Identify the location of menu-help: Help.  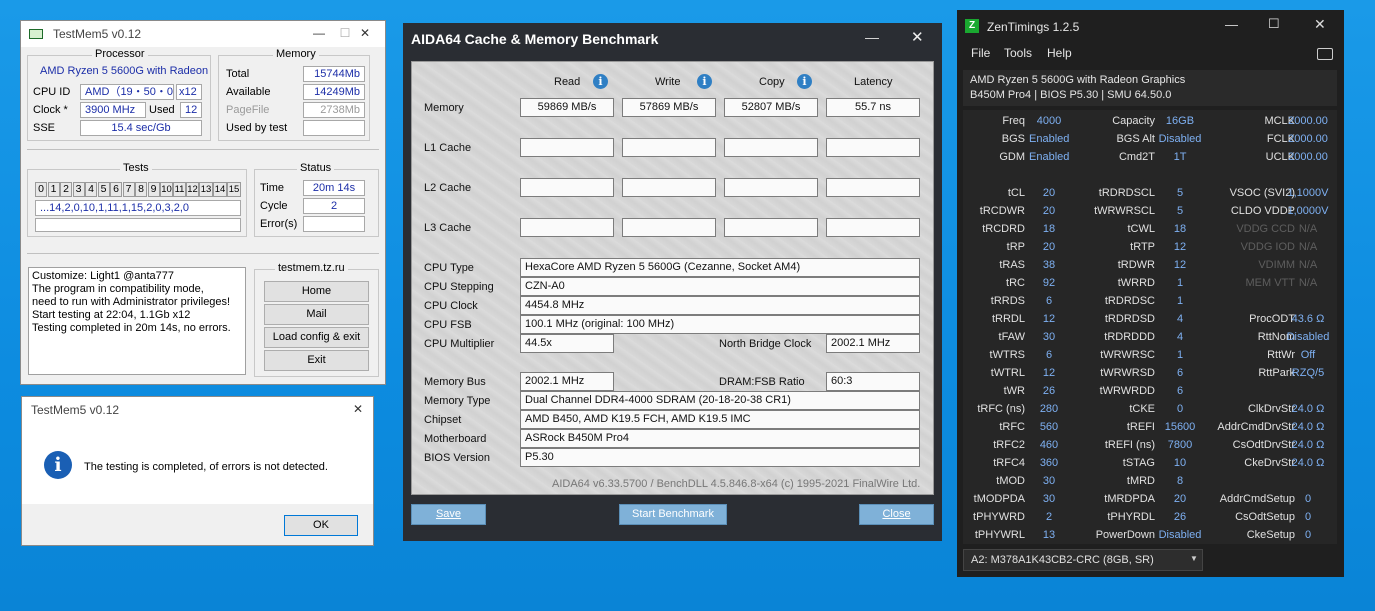
(1059, 53).